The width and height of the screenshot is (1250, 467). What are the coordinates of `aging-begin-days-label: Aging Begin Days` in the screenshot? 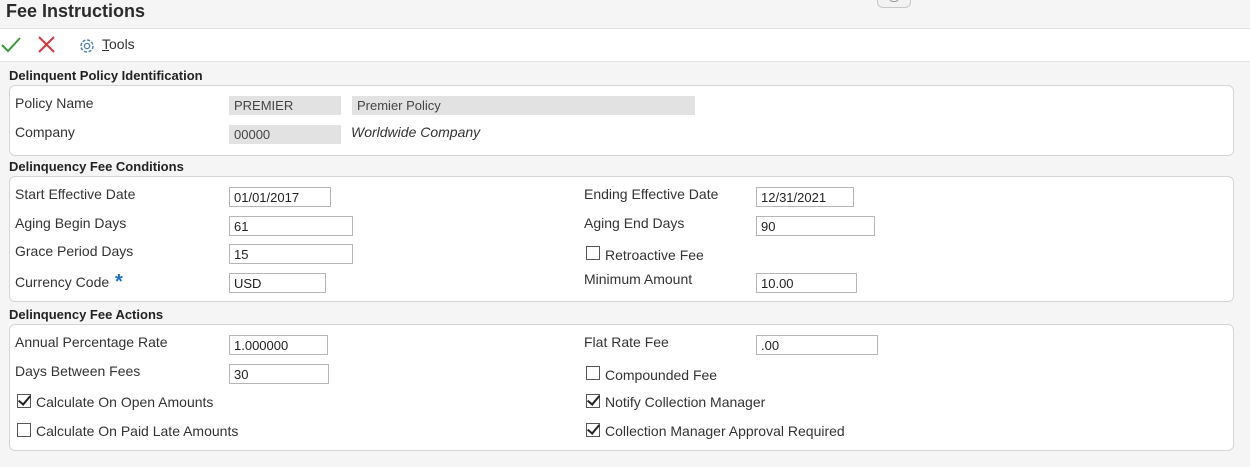 It's located at (71, 223).